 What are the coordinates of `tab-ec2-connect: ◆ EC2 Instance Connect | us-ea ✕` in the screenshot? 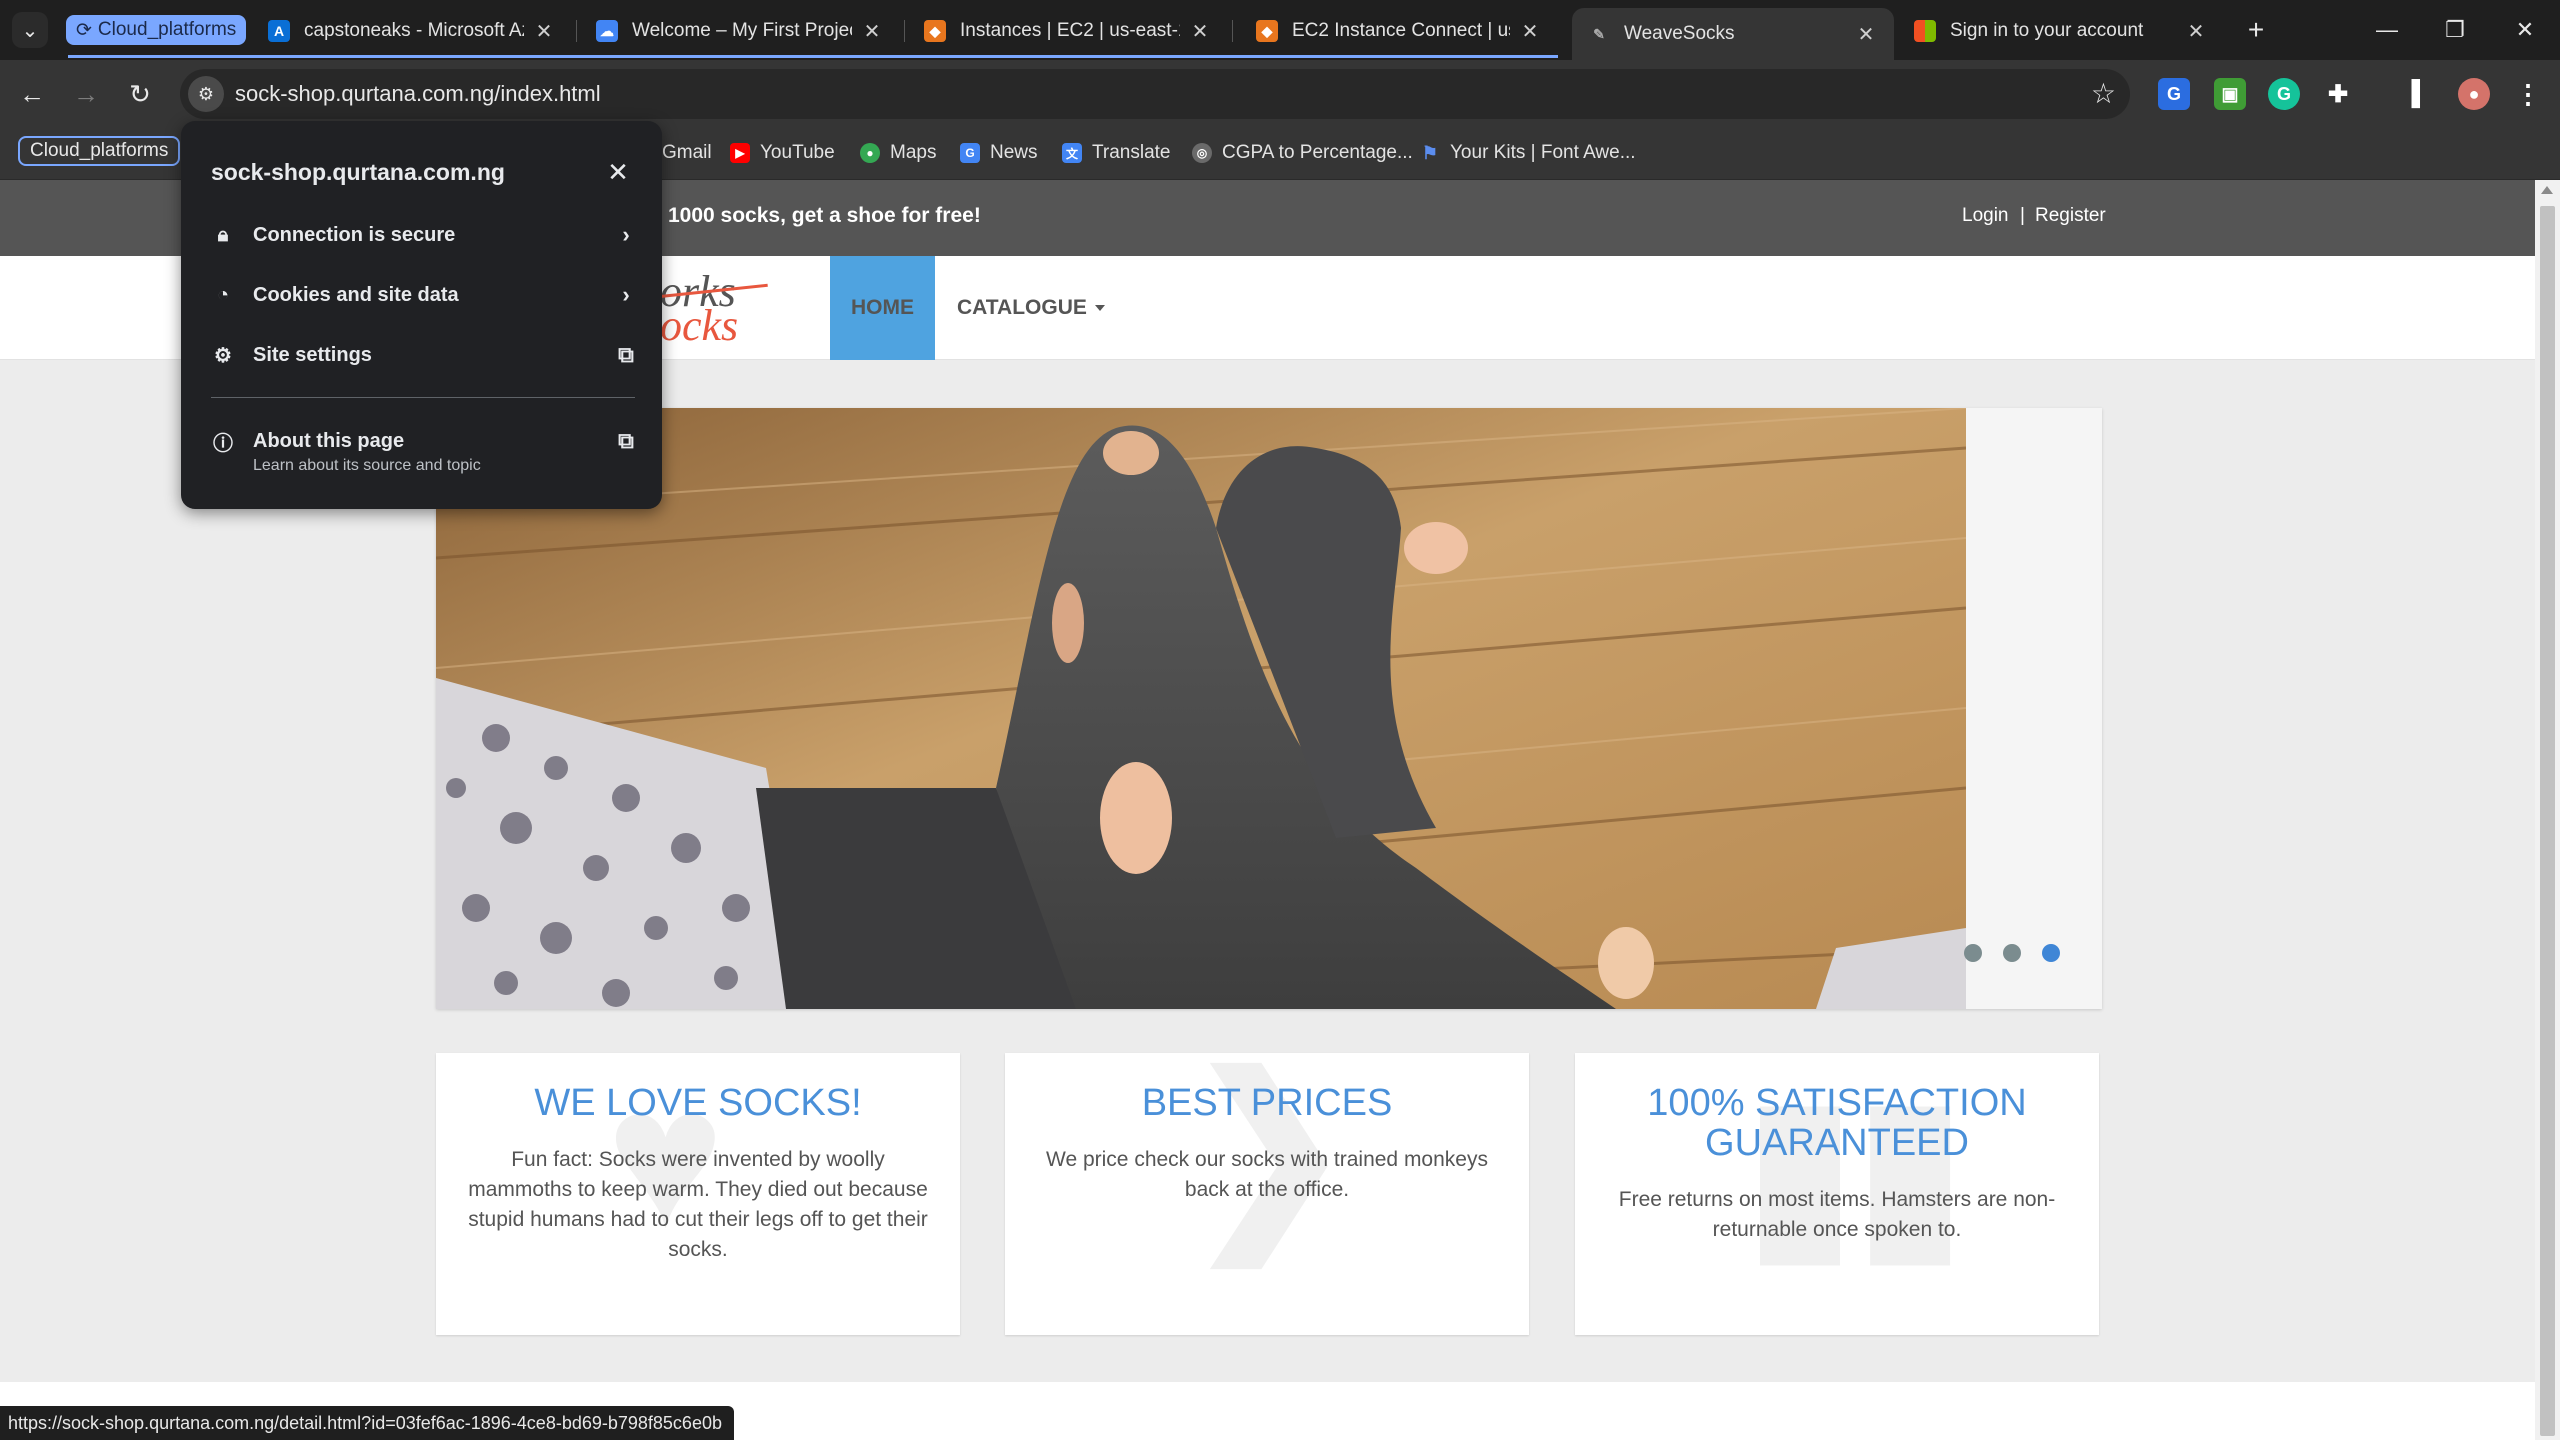 It's located at (1399, 31).